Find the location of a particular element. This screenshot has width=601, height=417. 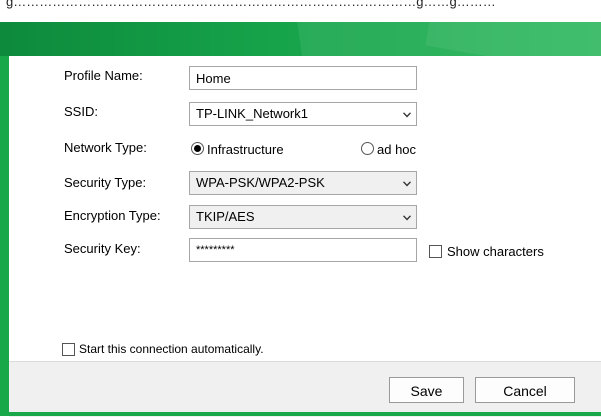

ssid-label: SSID: is located at coordinates (81, 111).